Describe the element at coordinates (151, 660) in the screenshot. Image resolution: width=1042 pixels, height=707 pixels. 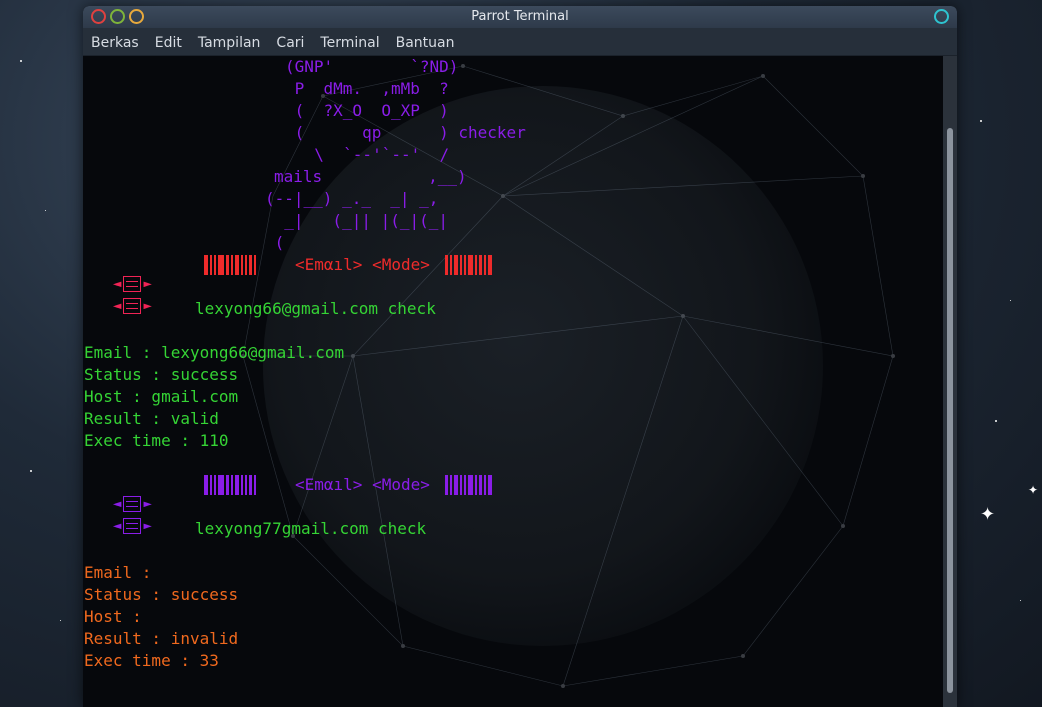
I see `exec-time-output: Exec time : 33` at that location.